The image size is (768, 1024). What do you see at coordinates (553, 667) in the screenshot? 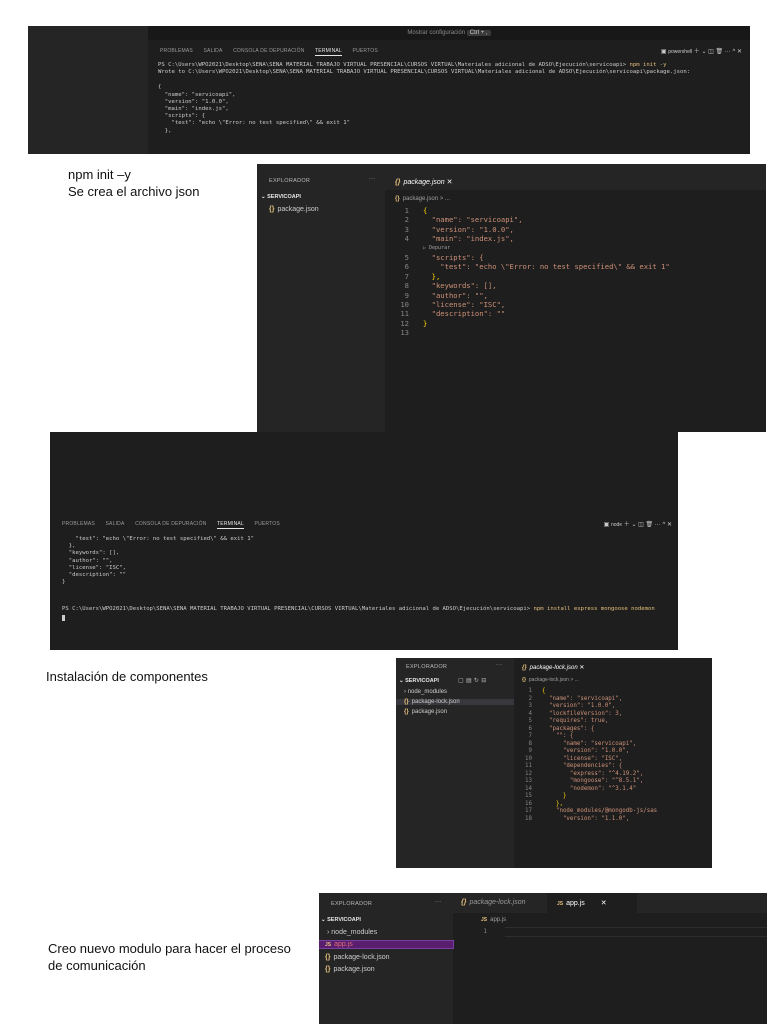
I see `tab-package-lock-json: {} package-lock.json ✕` at bounding box center [553, 667].